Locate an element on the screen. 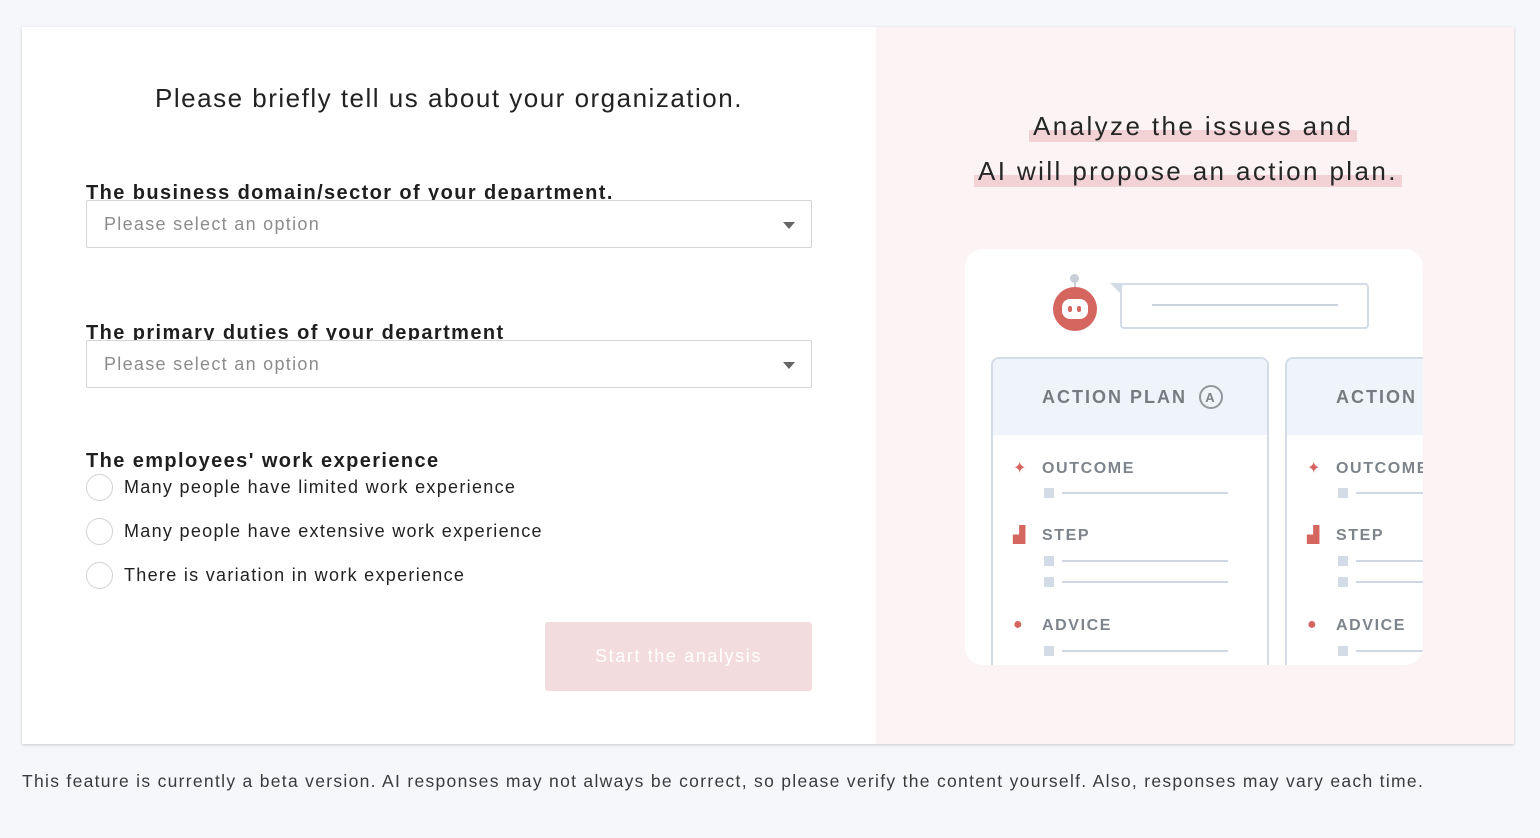  duties-select: Please select an option is located at coordinates (449, 364).